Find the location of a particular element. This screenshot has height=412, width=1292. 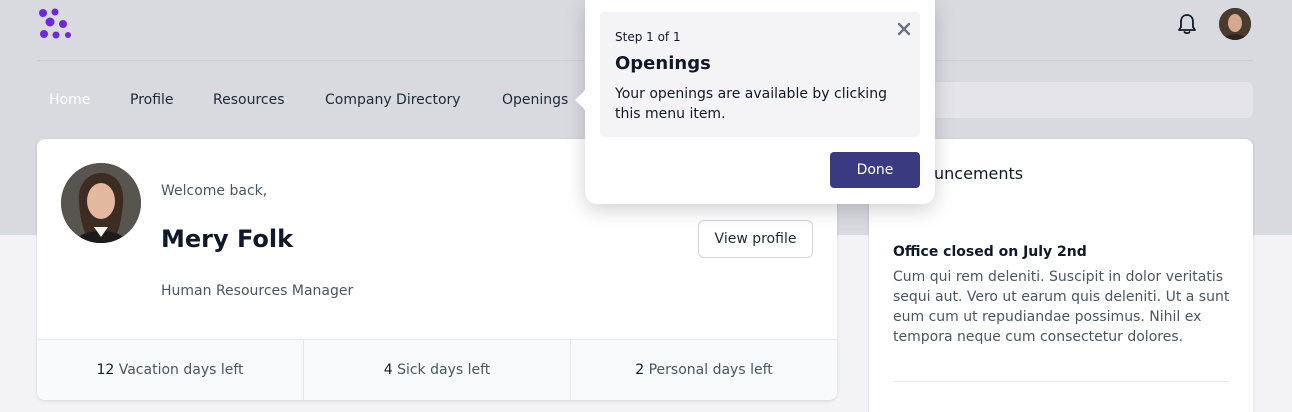

announcement-divider is located at coordinates (1061, 381).